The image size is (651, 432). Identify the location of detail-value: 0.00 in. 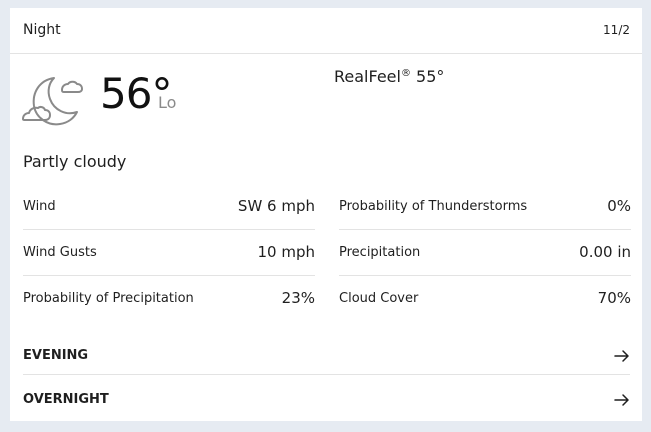
(605, 252).